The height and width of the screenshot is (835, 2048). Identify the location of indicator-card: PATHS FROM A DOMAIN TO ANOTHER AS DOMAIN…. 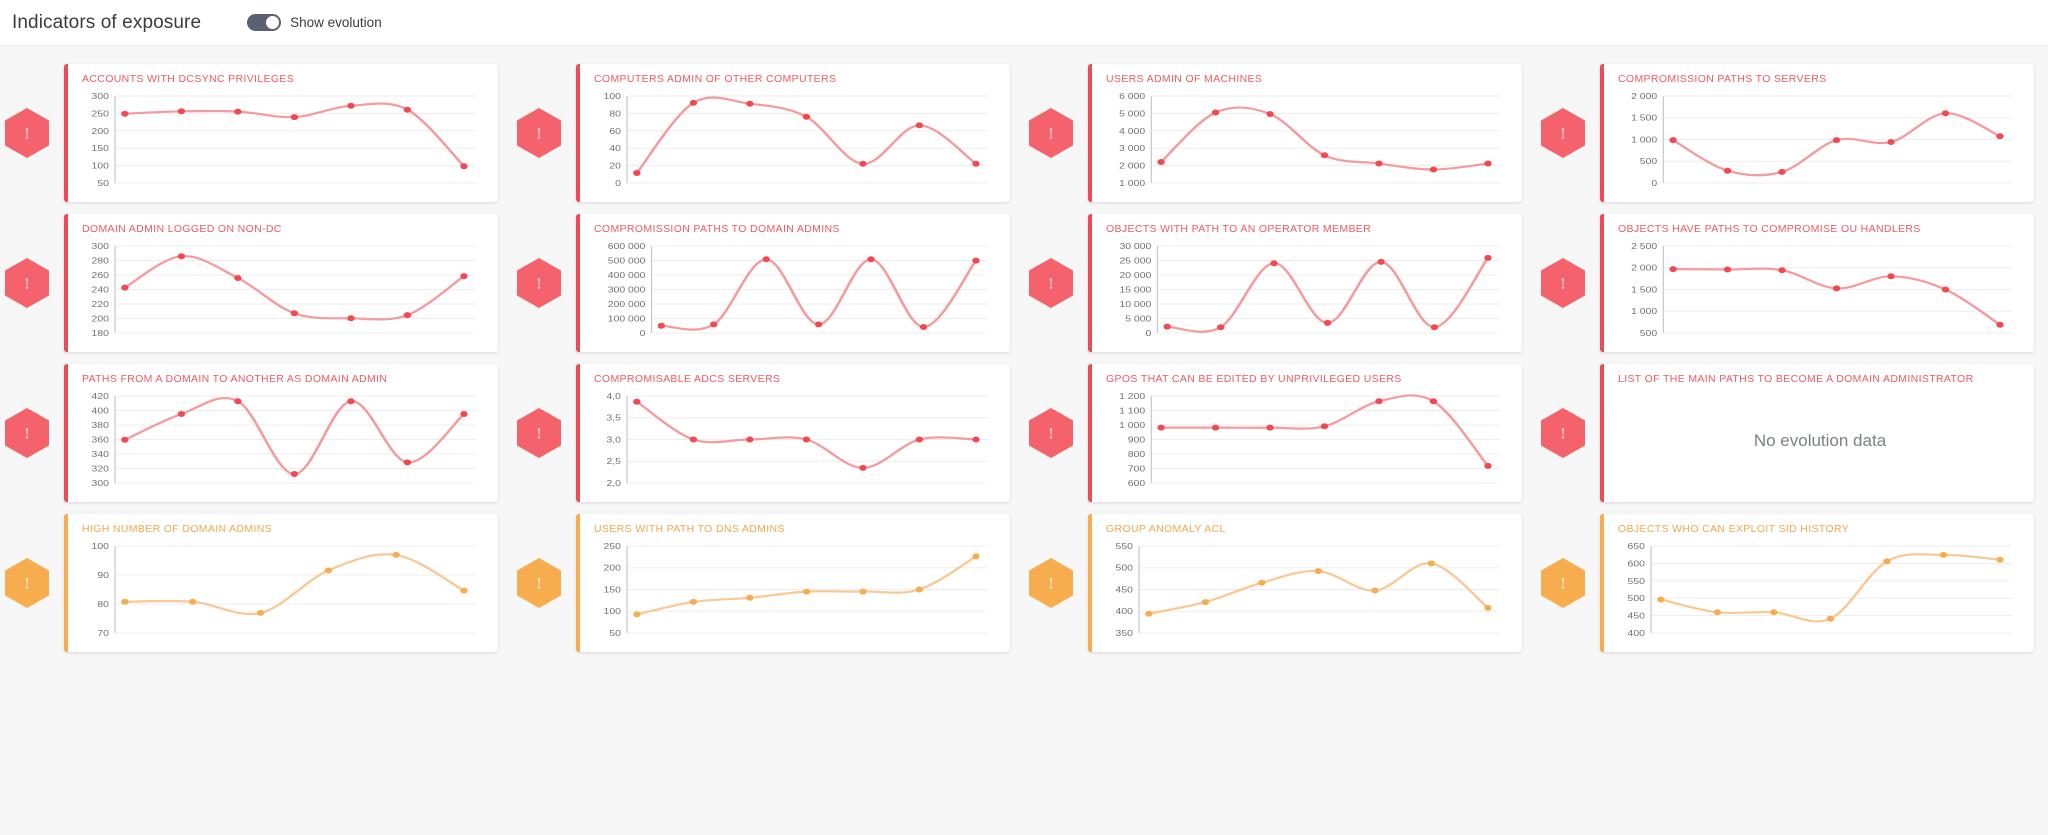
(281, 433).